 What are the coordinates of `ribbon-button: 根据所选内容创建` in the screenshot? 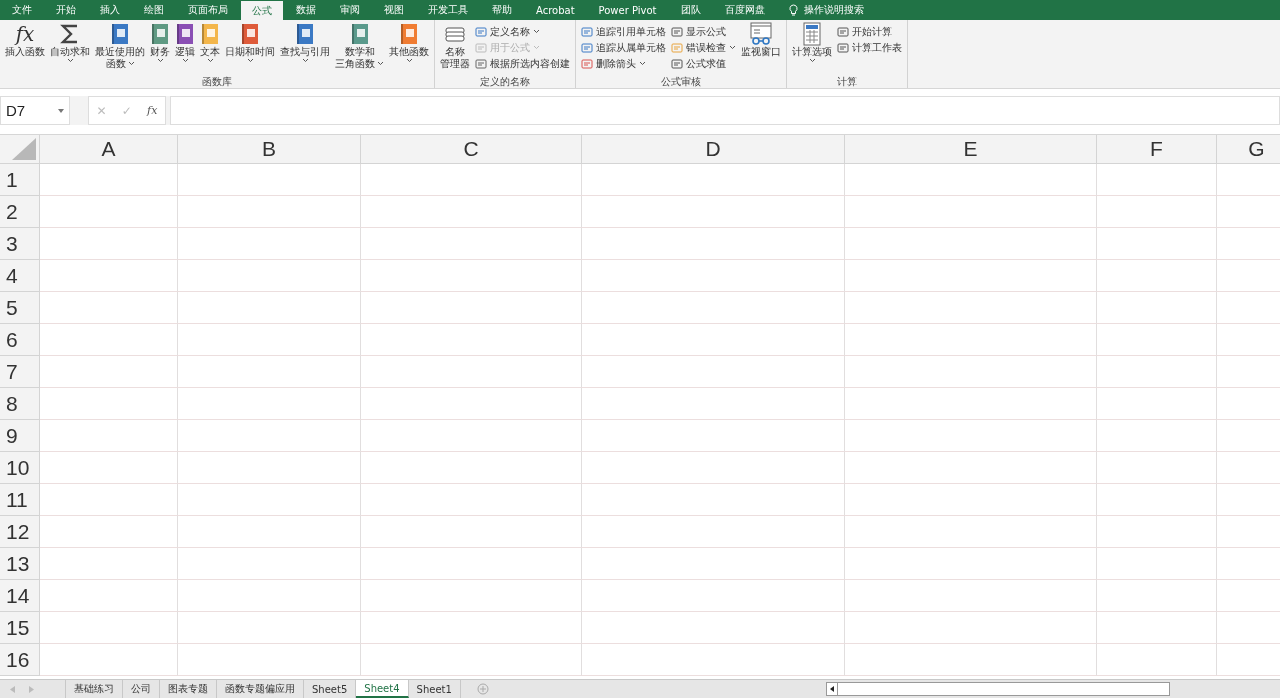 It's located at (522, 63).